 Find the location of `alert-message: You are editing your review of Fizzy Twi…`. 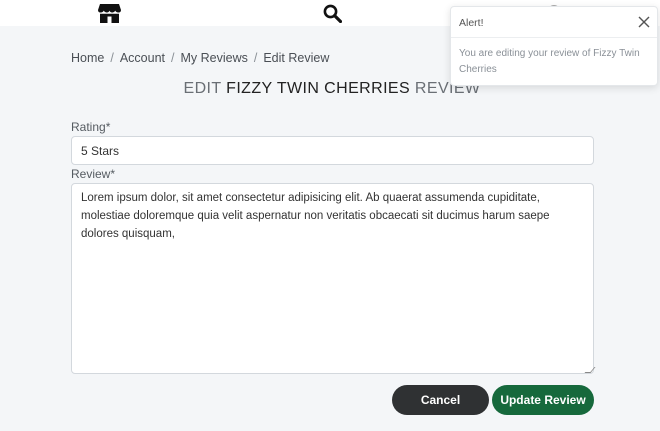

alert-message: You are editing your review of Fizzy Twi… is located at coordinates (549, 61).